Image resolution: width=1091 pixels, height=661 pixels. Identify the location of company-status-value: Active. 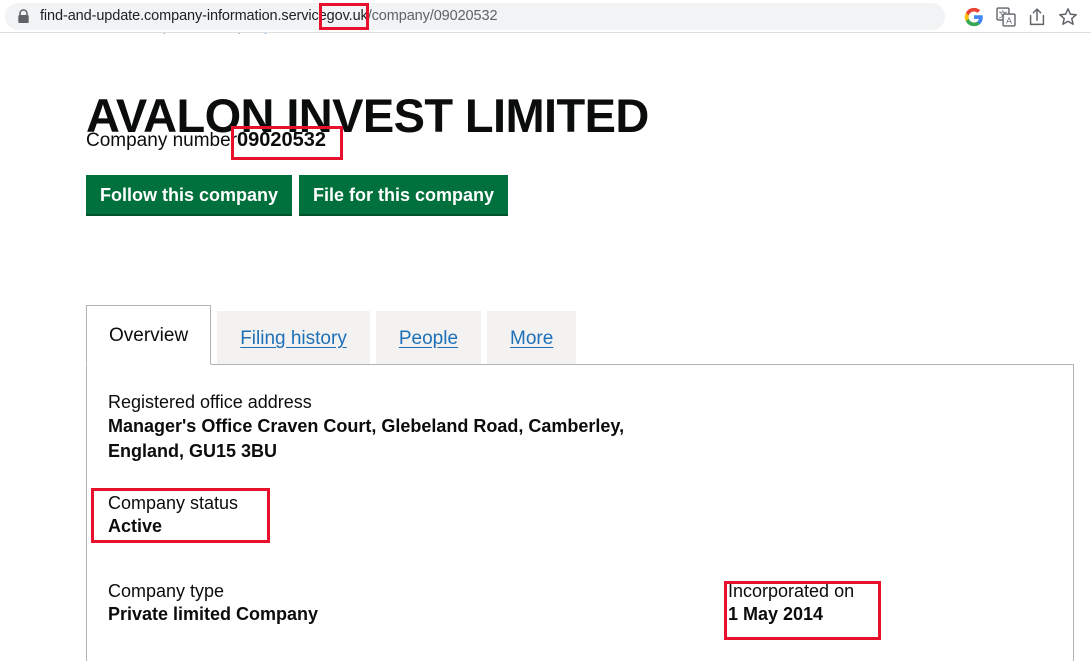
(135, 526).